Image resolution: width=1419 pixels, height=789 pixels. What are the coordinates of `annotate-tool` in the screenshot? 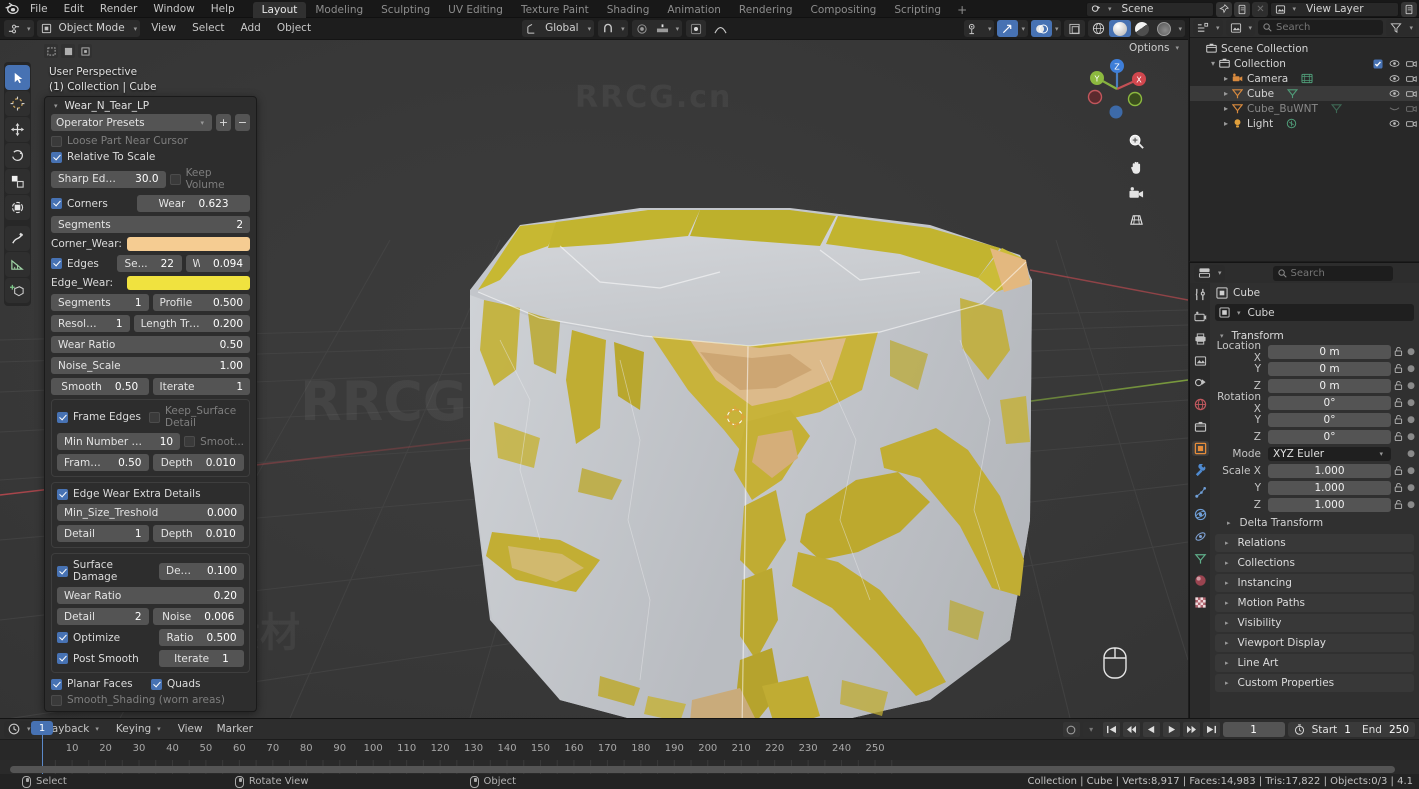 It's located at (17, 238).